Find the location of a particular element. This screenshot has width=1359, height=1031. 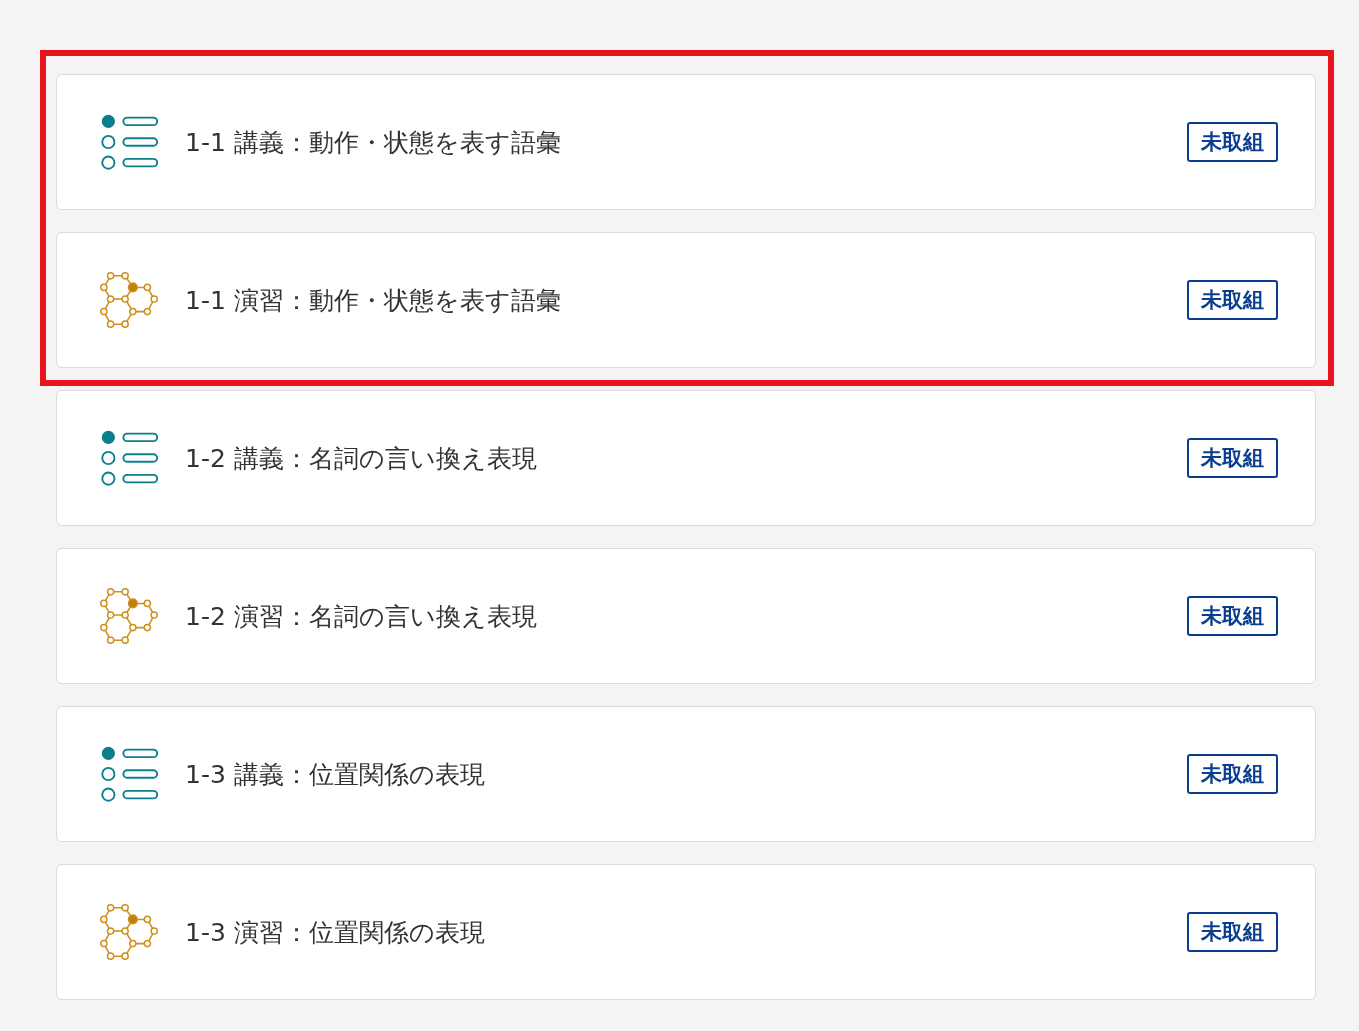

lesson-card: 1-3 講義：位置関係の表現 未取組 is located at coordinates (686, 774).